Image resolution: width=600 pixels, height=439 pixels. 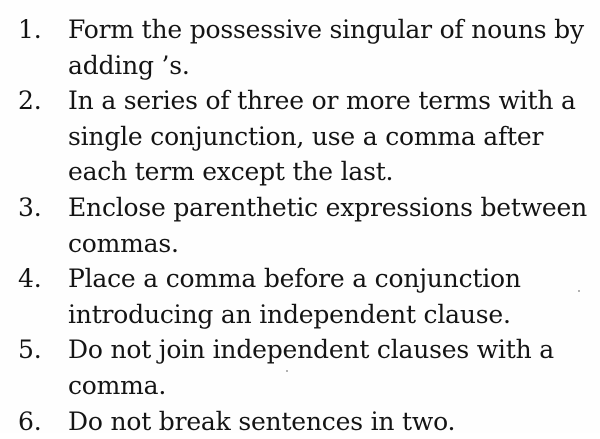 What do you see at coordinates (262, 421) in the screenshot?
I see `item-text: Do not break sentences in two.` at bounding box center [262, 421].